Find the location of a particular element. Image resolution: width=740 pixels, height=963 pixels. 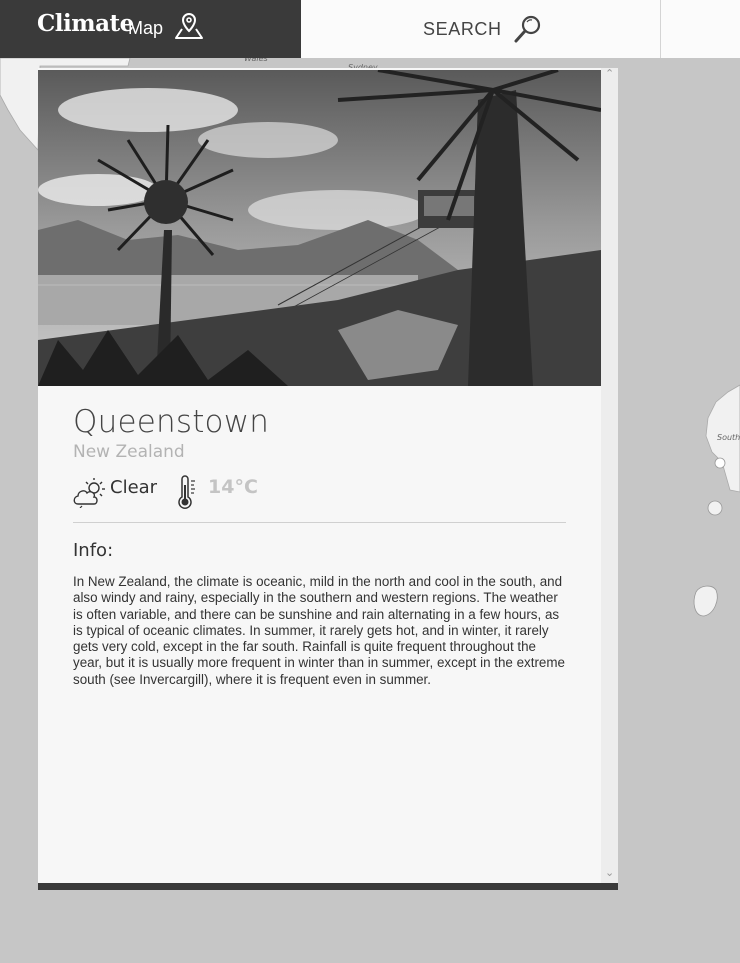

search-label: SEARCH is located at coordinates (462, 29).